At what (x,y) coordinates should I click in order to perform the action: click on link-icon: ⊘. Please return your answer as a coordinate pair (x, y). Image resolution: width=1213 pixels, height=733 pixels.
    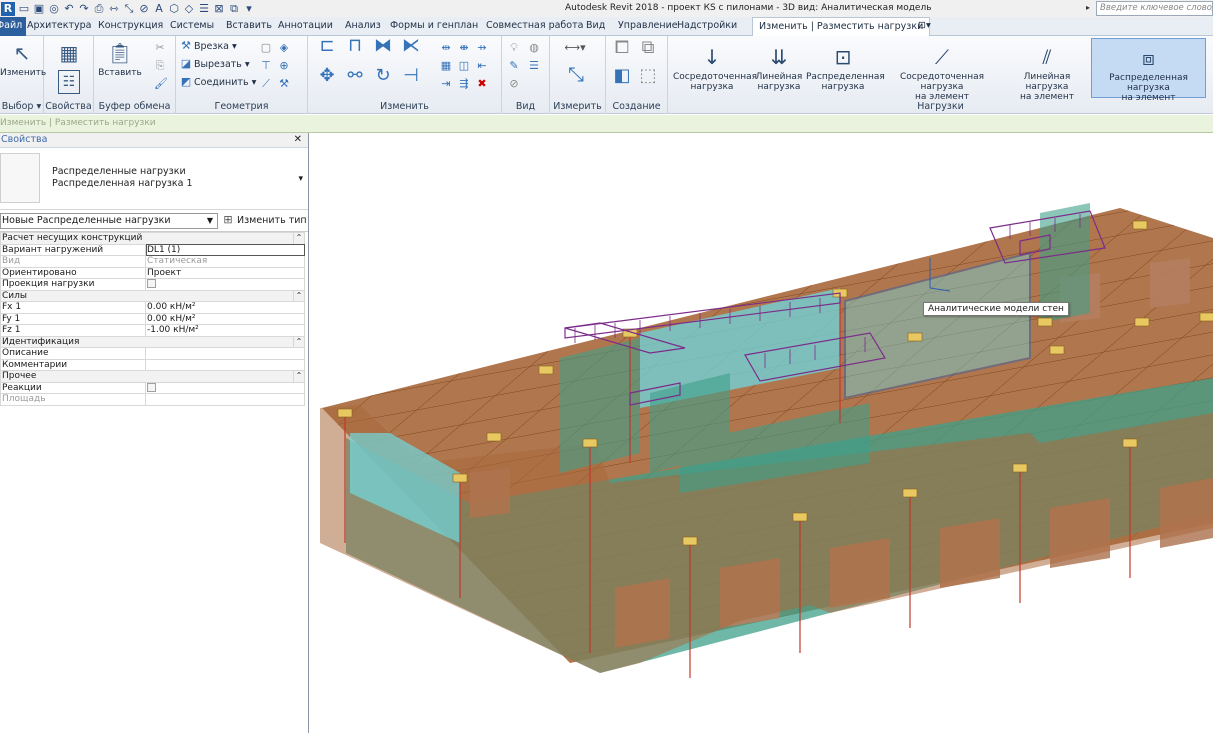
    Looking at the image, I should click on (514, 84).